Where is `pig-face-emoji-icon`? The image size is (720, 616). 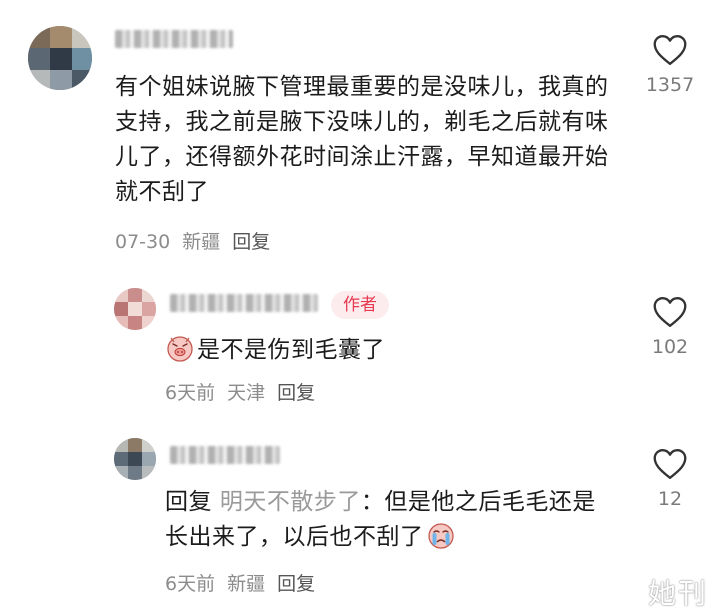
pig-face-emoji-icon is located at coordinates (180, 349).